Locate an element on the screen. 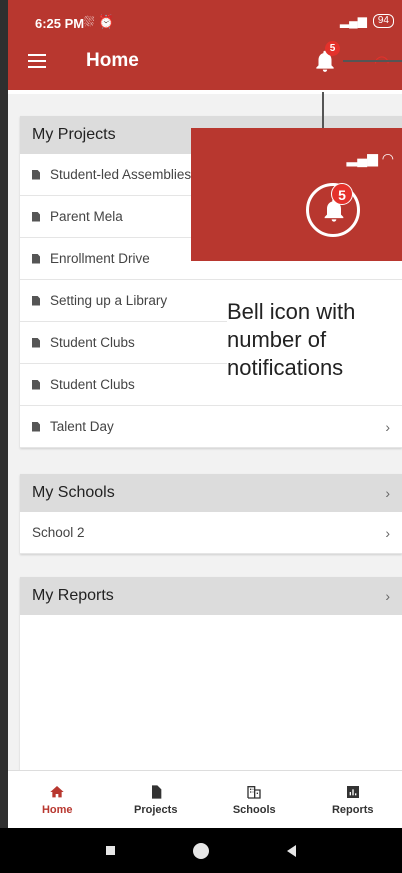  nav-projects-label: Projects is located at coordinates (156, 809).